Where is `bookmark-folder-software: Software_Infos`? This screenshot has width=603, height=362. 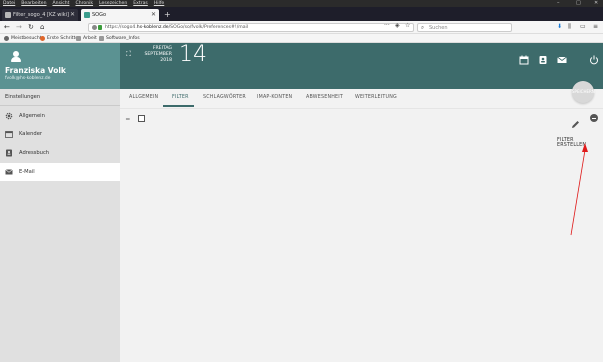 bookmark-folder-software: Software_Infos is located at coordinates (119, 38).